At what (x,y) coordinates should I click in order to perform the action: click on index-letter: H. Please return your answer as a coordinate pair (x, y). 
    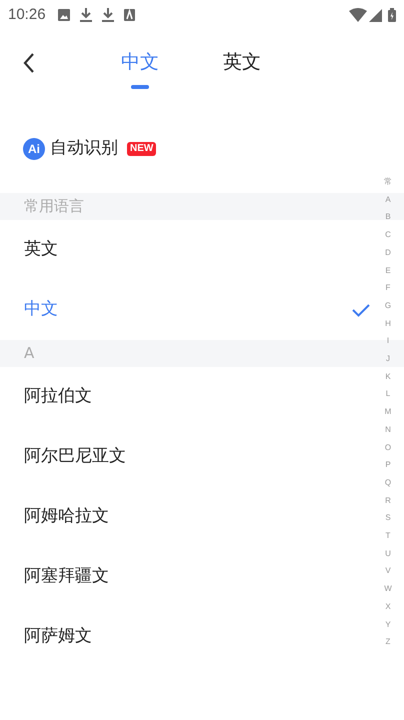
    Looking at the image, I should click on (388, 323).